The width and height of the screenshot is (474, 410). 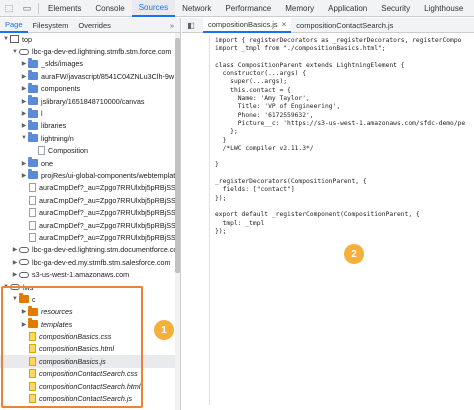 I want to click on tab-lighthouse: Lighthouse, so click(x=443, y=8).